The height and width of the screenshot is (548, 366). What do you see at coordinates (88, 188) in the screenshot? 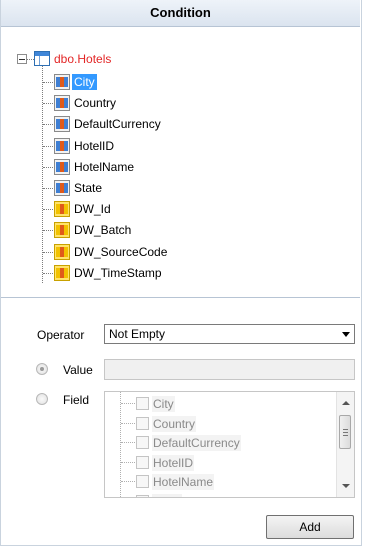
I see `tree-item-label: State` at bounding box center [88, 188].